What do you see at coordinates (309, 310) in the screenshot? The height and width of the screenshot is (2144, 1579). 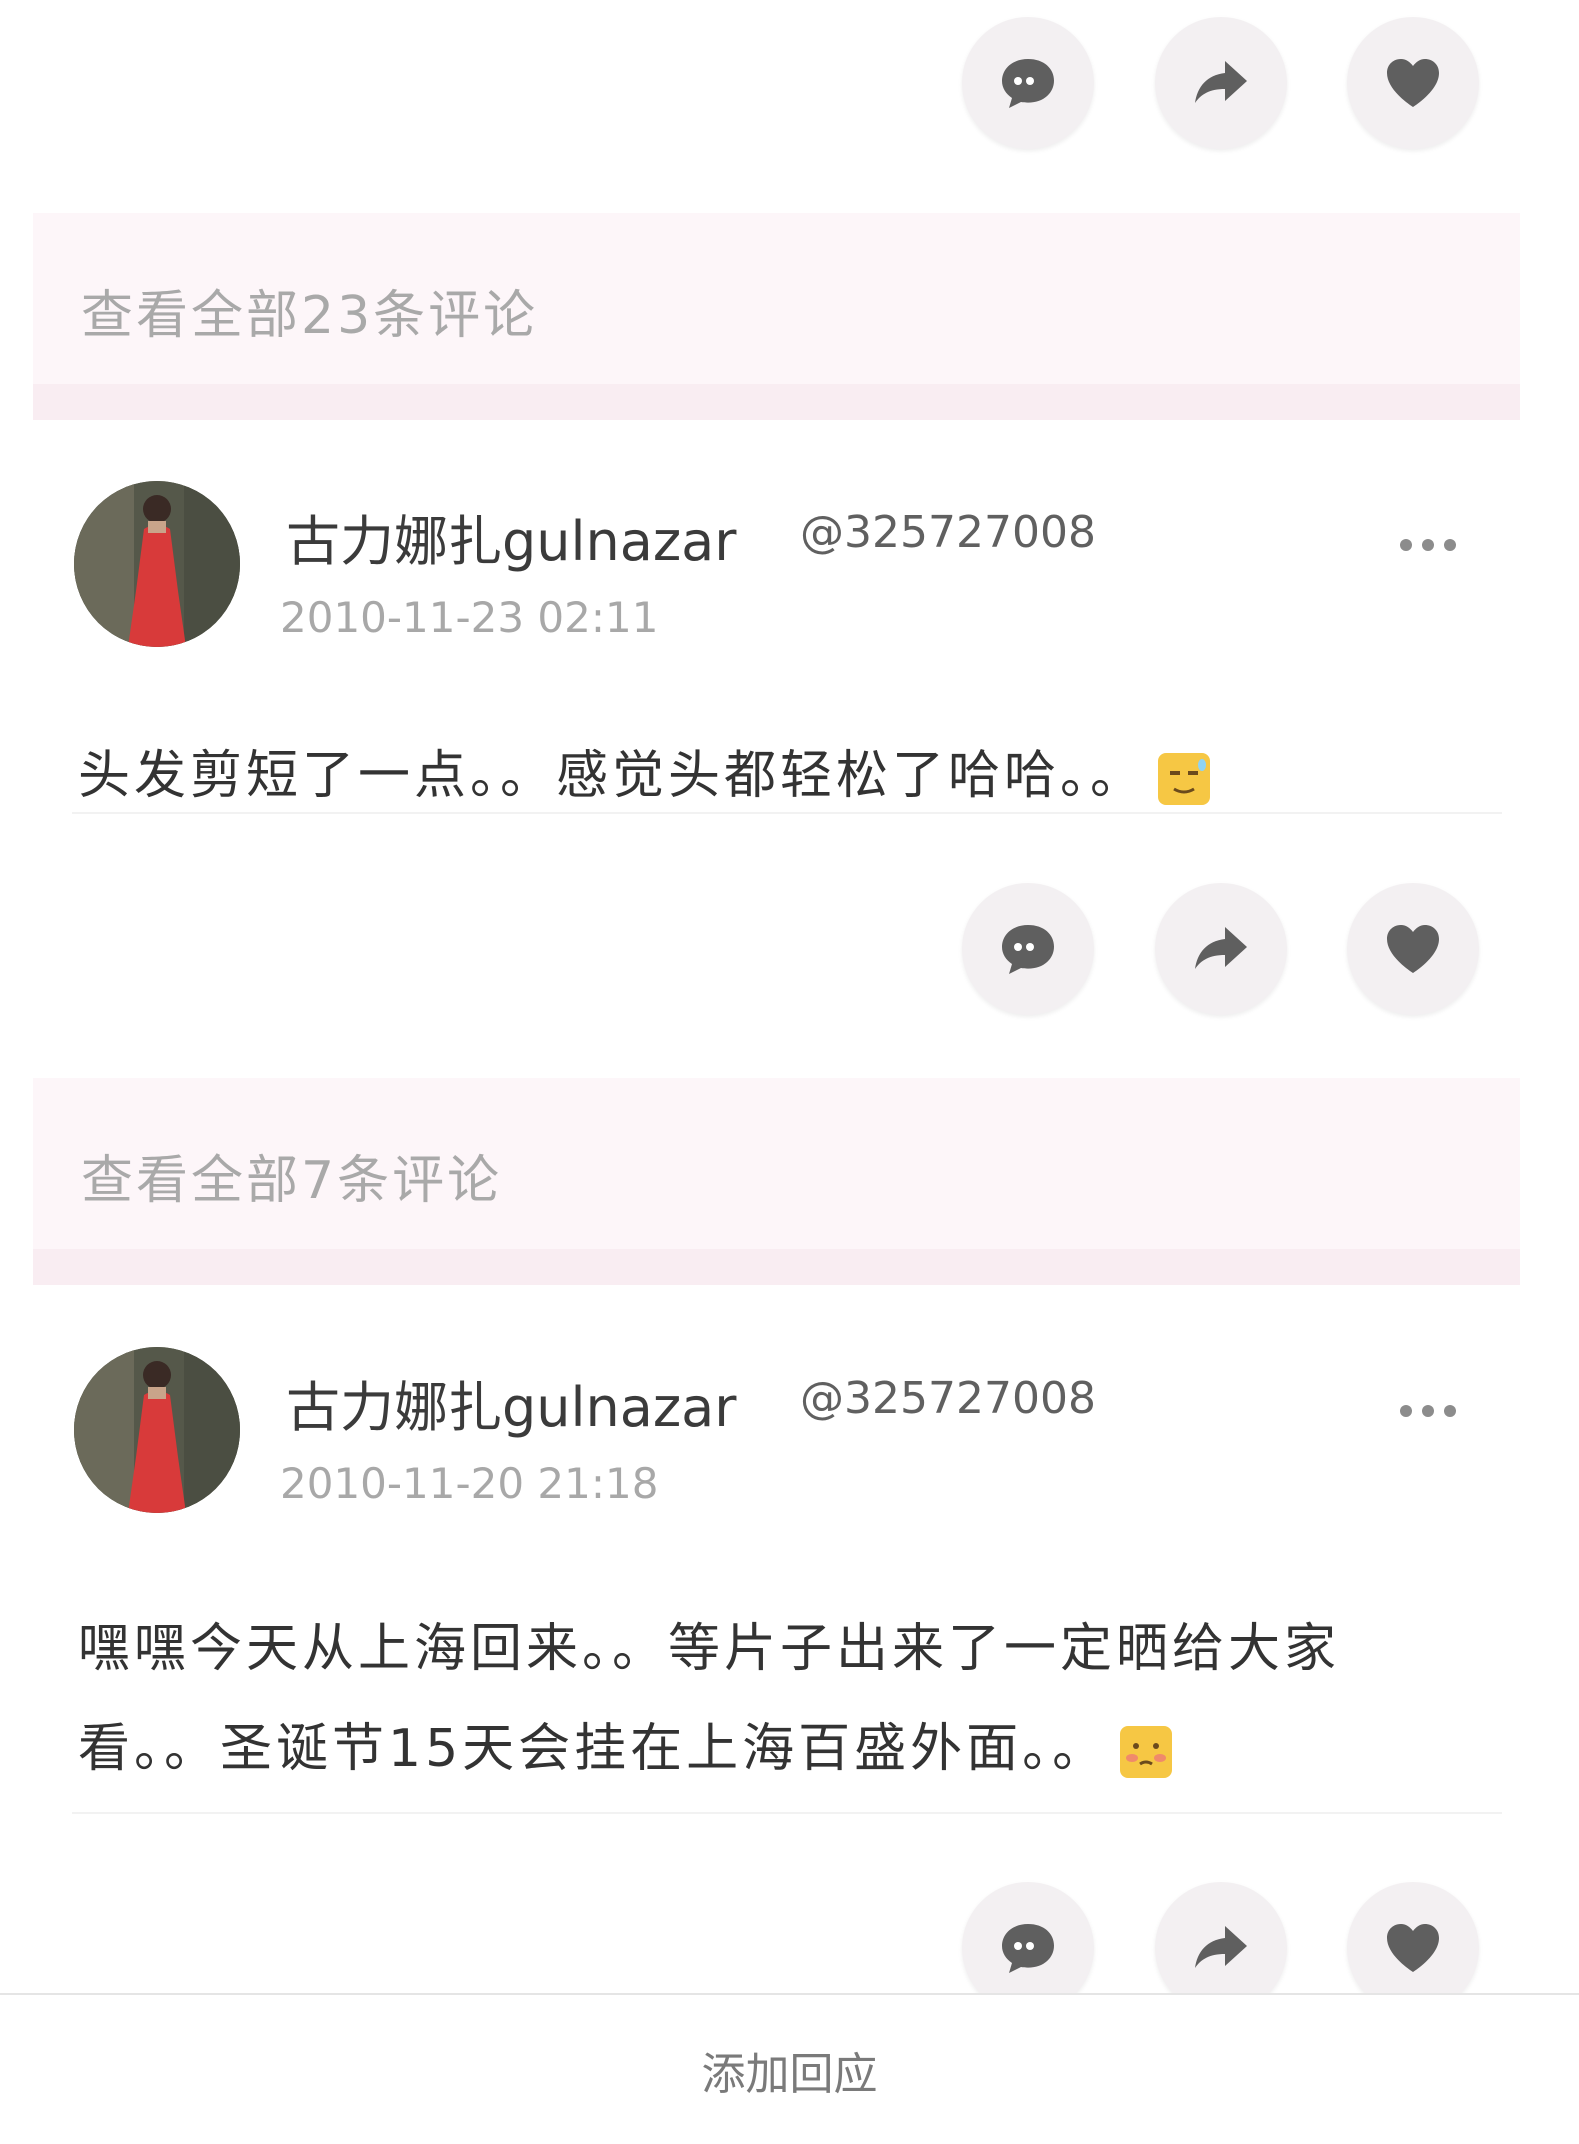 I see `view-all-comments-link: 查看全部23条评论` at bounding box center [309, 310].